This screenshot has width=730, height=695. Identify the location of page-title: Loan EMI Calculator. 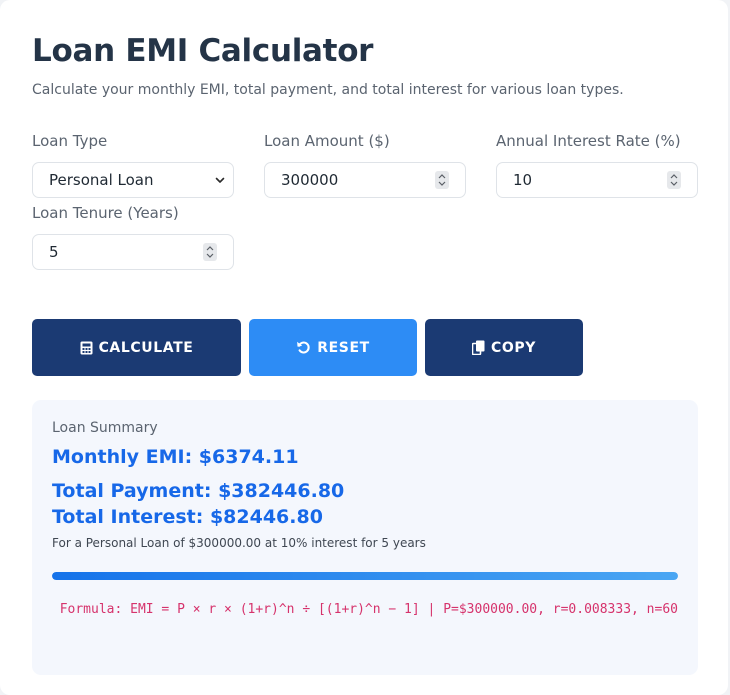
(203, 51).